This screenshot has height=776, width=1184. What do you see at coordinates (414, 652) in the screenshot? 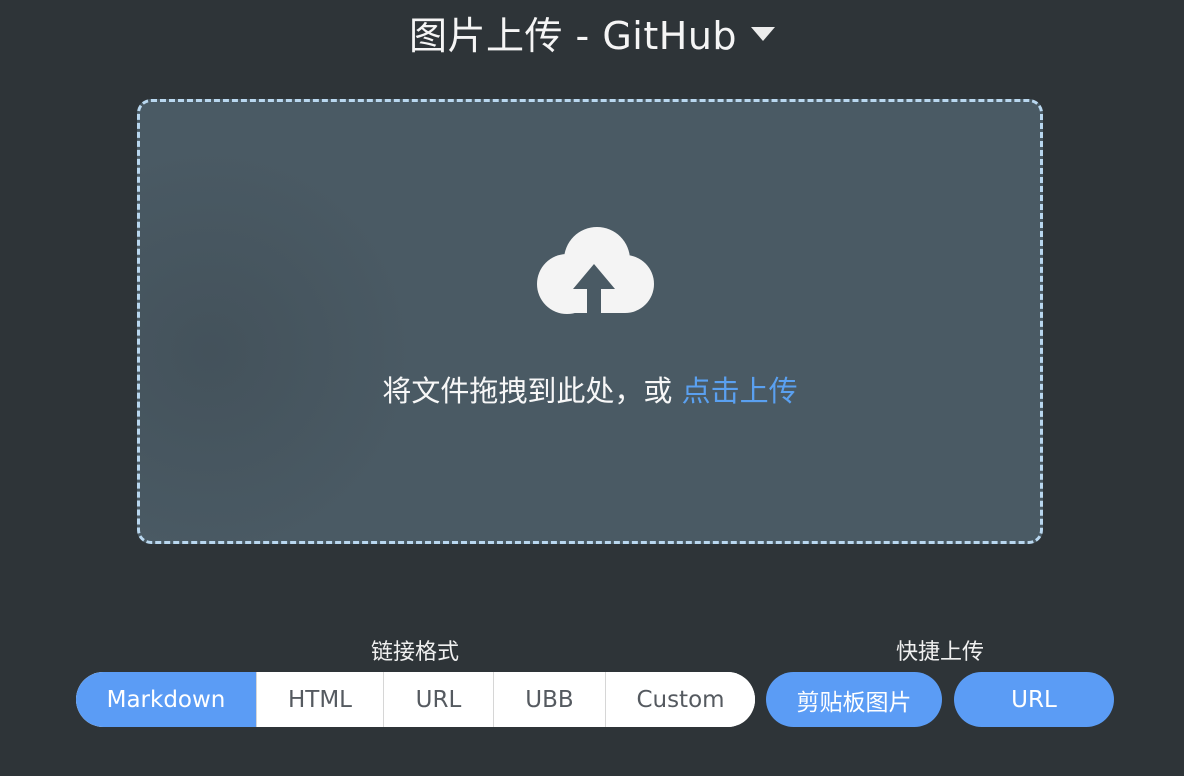
I see `link-format-label: 链接格式` at bounding box center [414, 652].